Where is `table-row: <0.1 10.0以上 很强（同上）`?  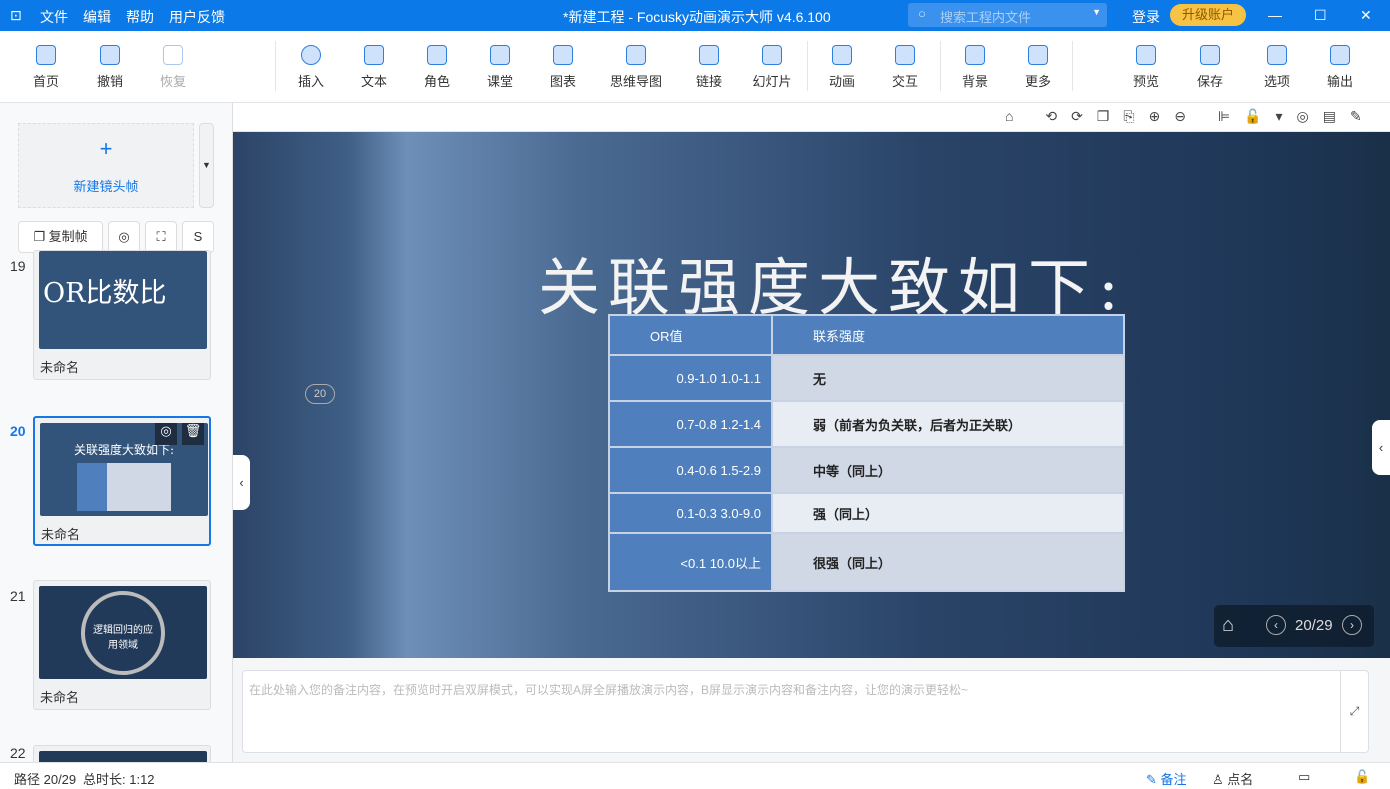
table-row: <0.1 10.0以上 很强（同上） is located at coordinates (866, 562).